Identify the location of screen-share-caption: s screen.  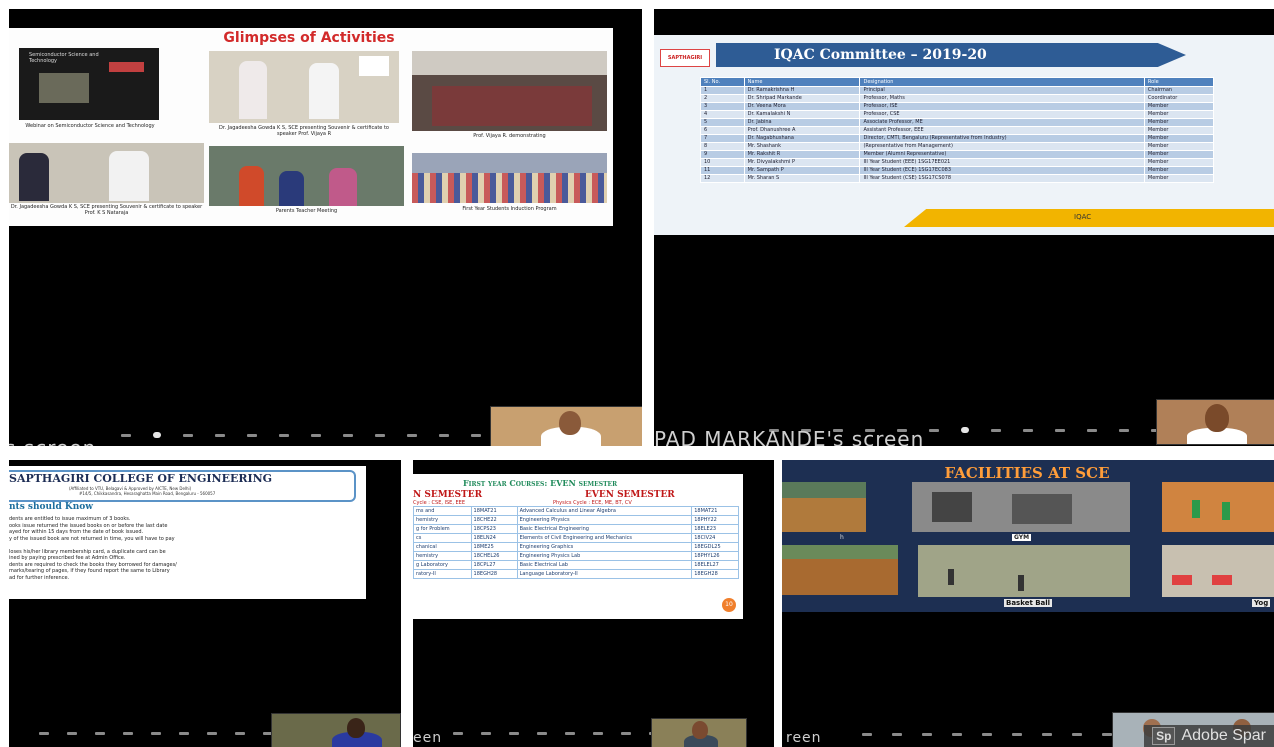
(52, 441).